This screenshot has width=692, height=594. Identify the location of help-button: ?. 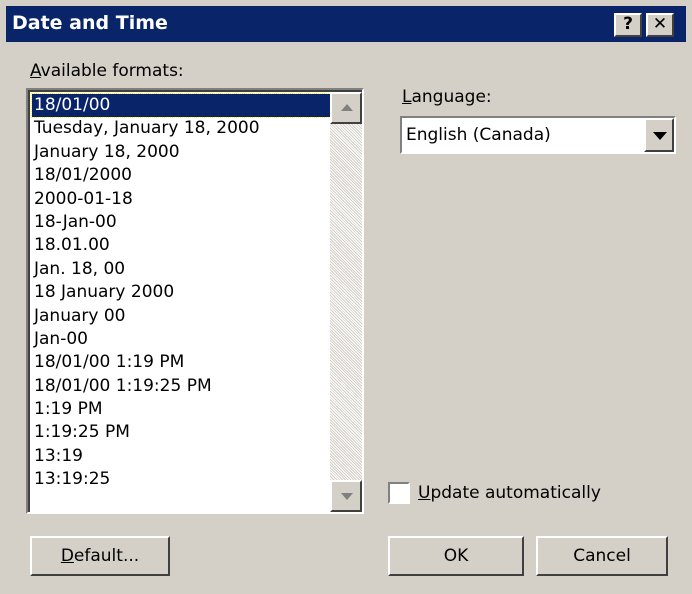
(628, 25).